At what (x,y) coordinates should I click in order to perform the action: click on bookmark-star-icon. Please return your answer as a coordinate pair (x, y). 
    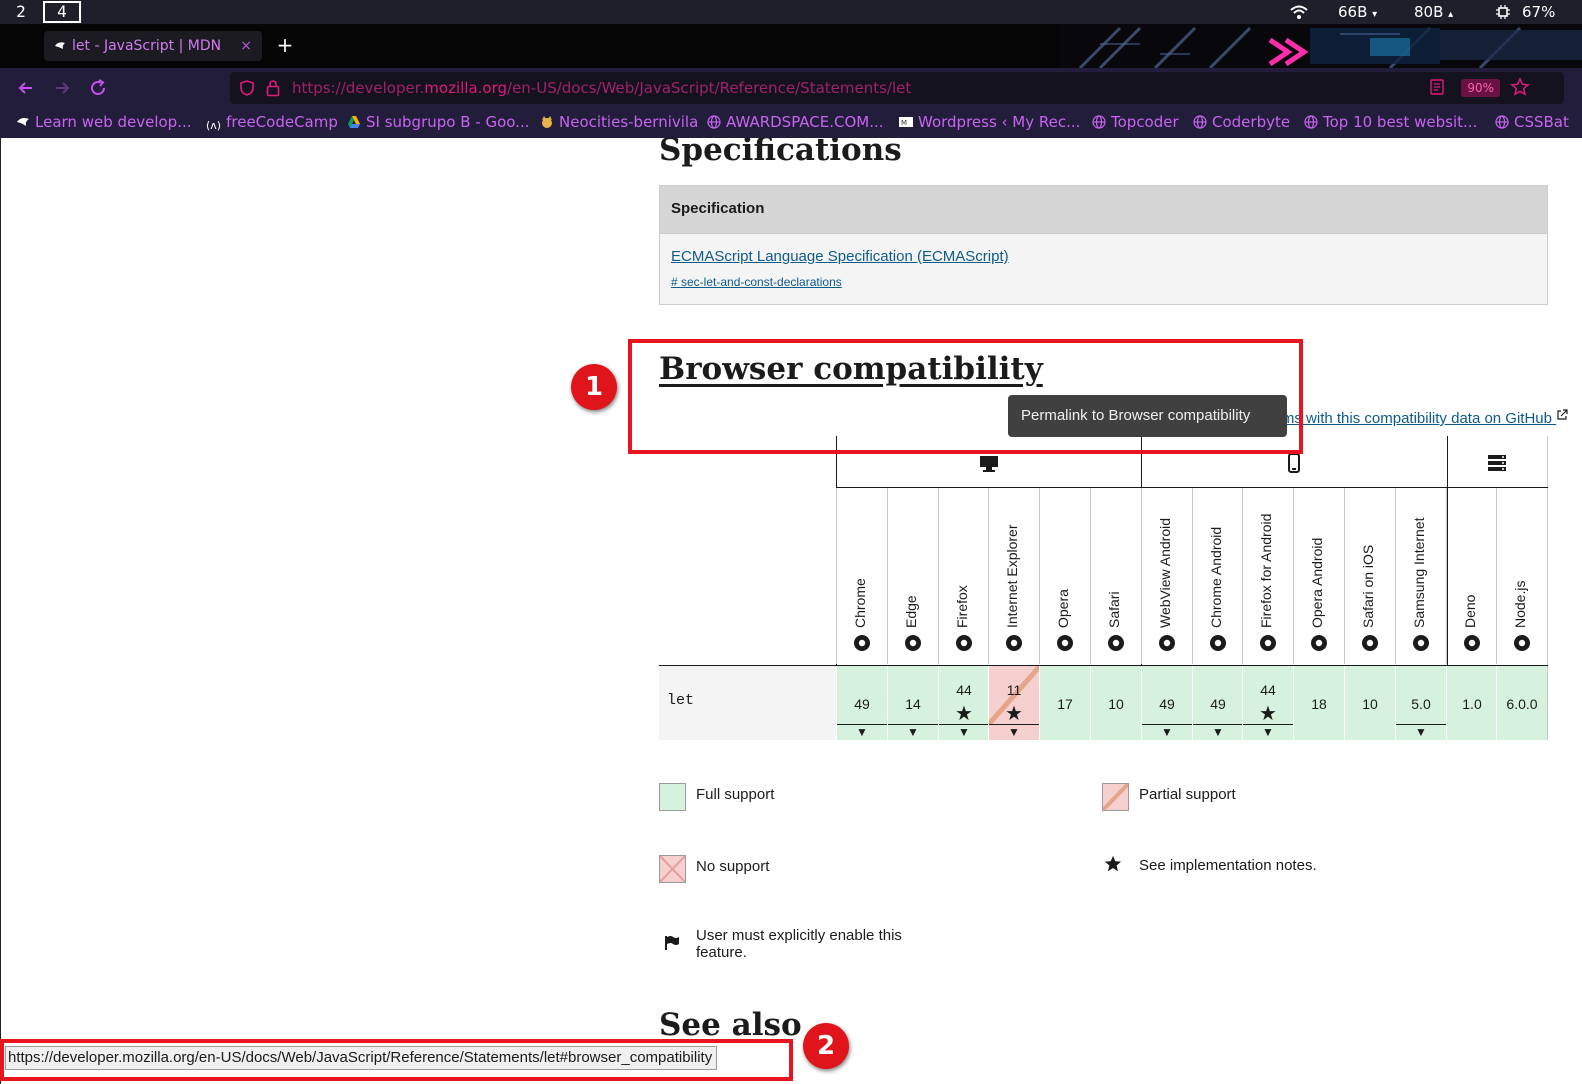
    Looking at the image, I should click on (1520, 87).